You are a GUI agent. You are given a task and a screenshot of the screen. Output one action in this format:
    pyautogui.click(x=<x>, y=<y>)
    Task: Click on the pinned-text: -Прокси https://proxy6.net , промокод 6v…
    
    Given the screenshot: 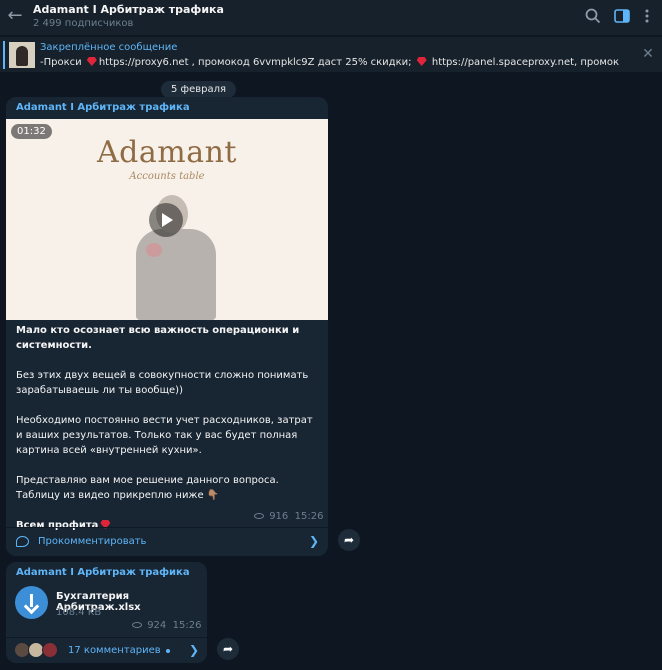 What is the action you would take?
    pyautogui.click(x=330, y=62)
    